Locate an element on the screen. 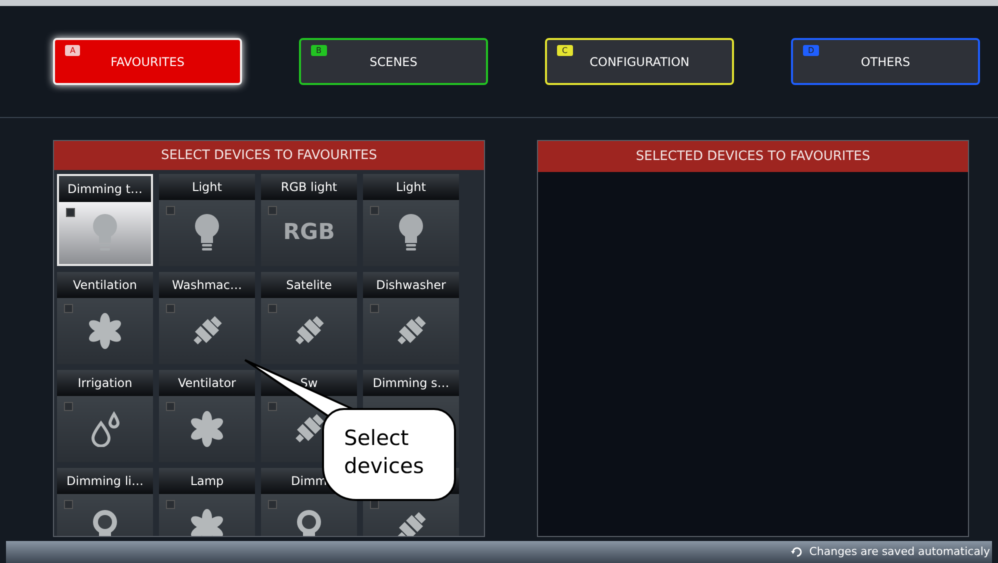  tab-letter-badge: B is located at coordinates (318, 50).